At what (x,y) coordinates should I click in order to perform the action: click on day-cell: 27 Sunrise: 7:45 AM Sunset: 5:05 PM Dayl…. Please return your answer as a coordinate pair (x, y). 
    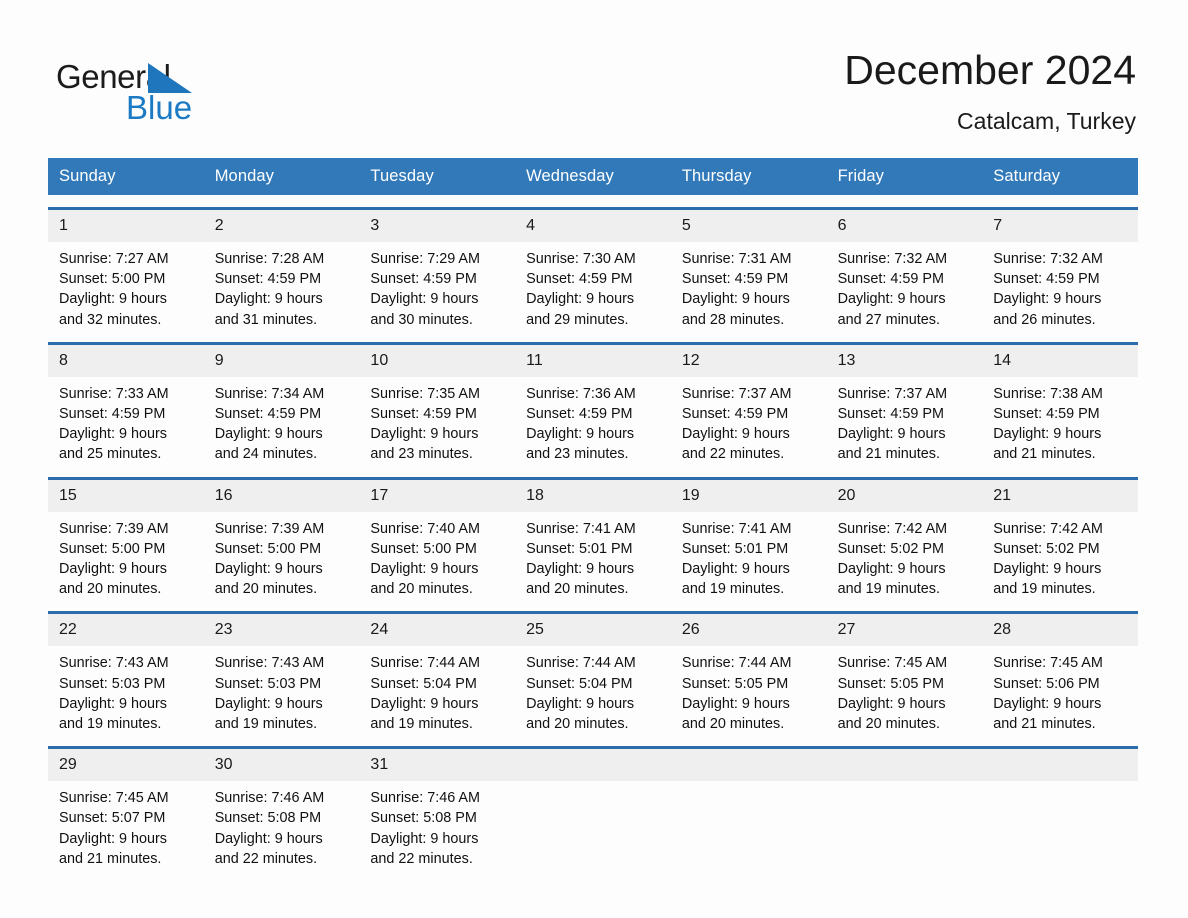
    Looking at the image, I should click on (904, 674).